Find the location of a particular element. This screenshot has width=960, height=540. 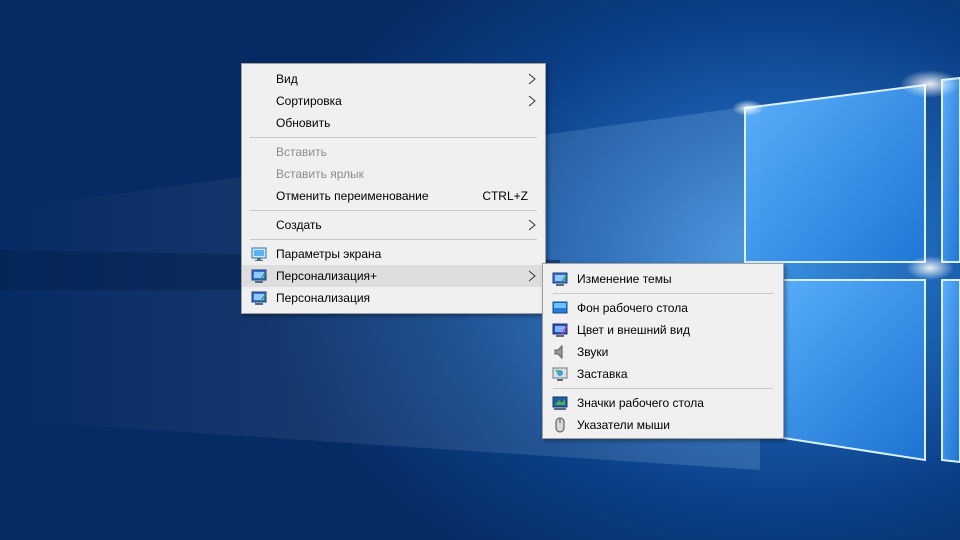

submenu-item-change-theme: Изменение темы is located at coordinates (663, 279).